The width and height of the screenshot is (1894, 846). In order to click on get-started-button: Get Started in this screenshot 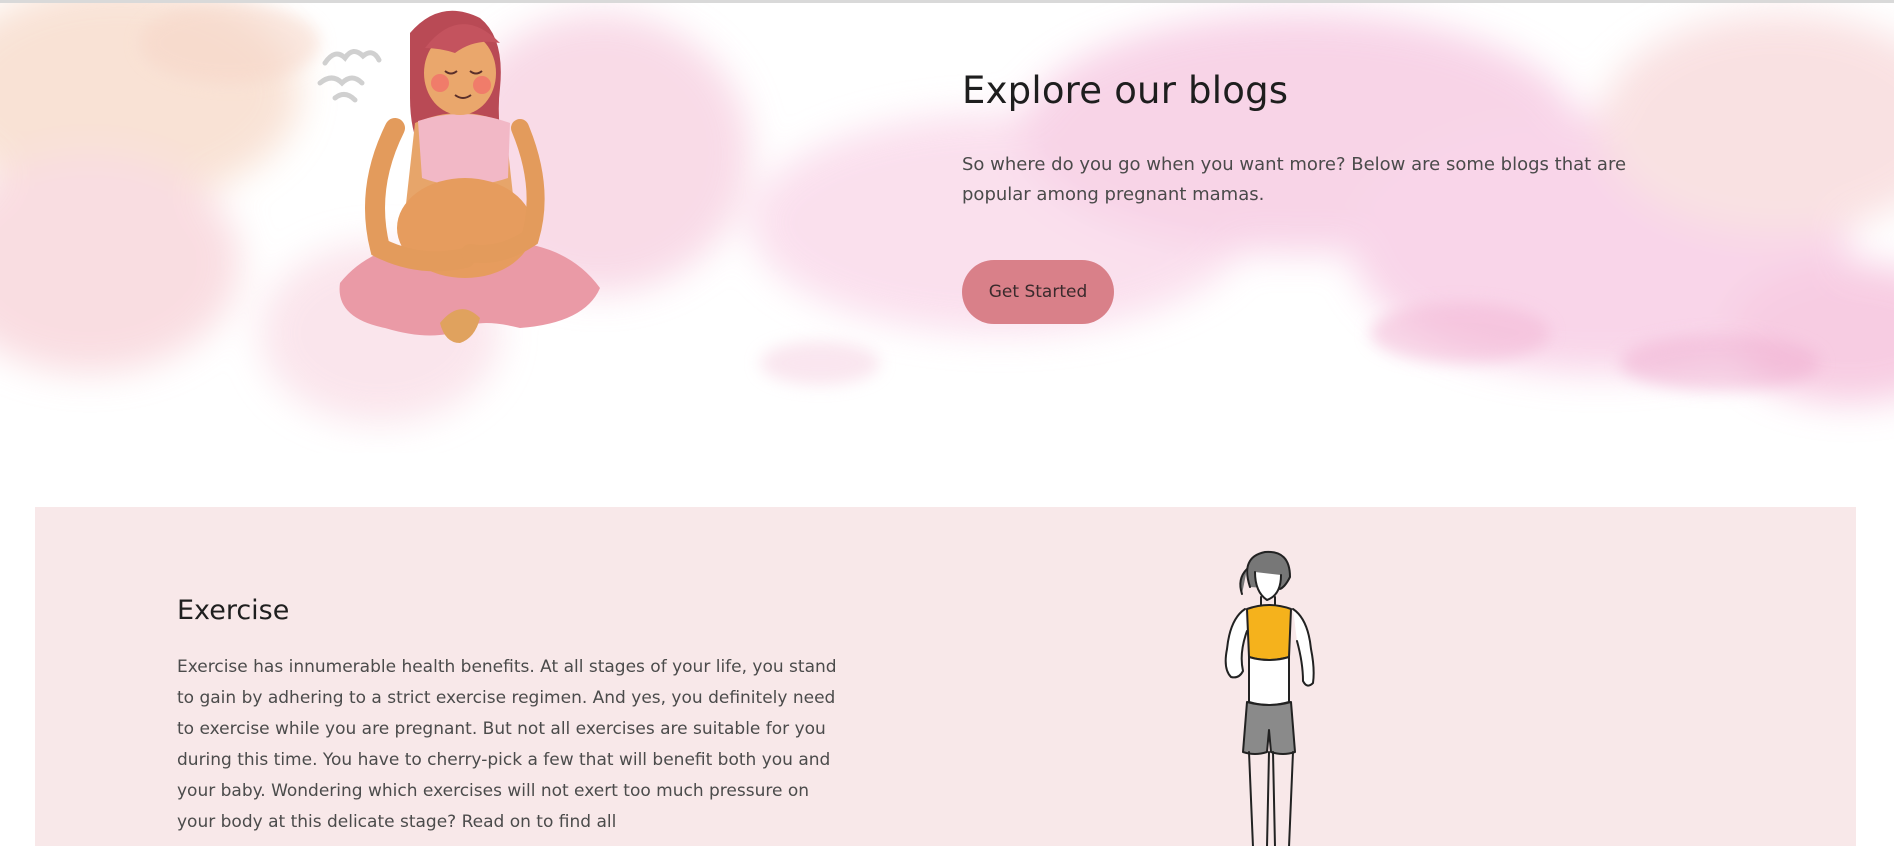, I will do `click(1038, 292)`.